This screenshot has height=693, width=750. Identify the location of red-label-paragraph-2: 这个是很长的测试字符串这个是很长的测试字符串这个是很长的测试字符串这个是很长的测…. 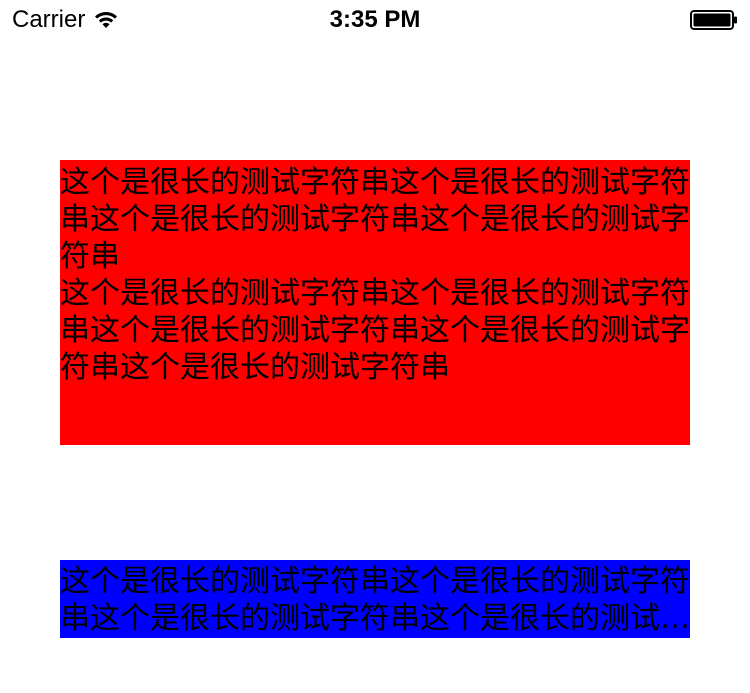
(375, 330).